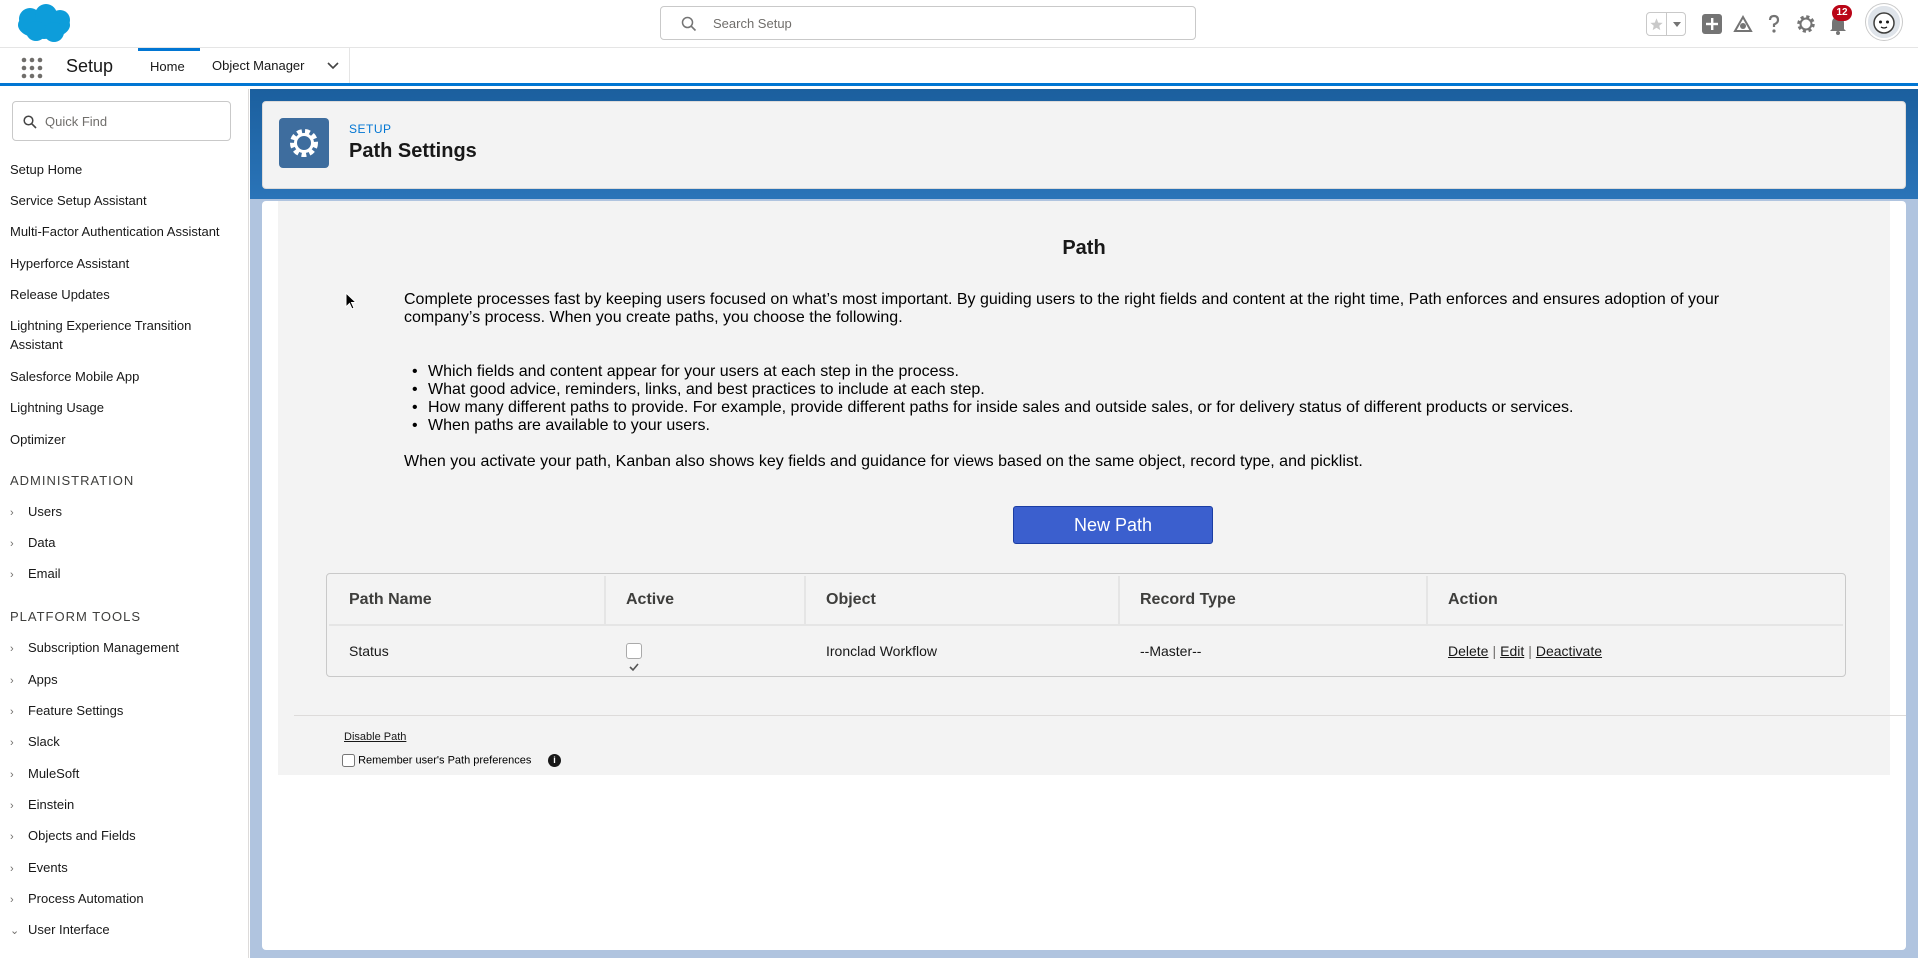 The height and width of the screenshot is (958, 1918). Describe the element at coordinates (1512, 651) in the screenshot. I see `edit-link: Edit` at that location.